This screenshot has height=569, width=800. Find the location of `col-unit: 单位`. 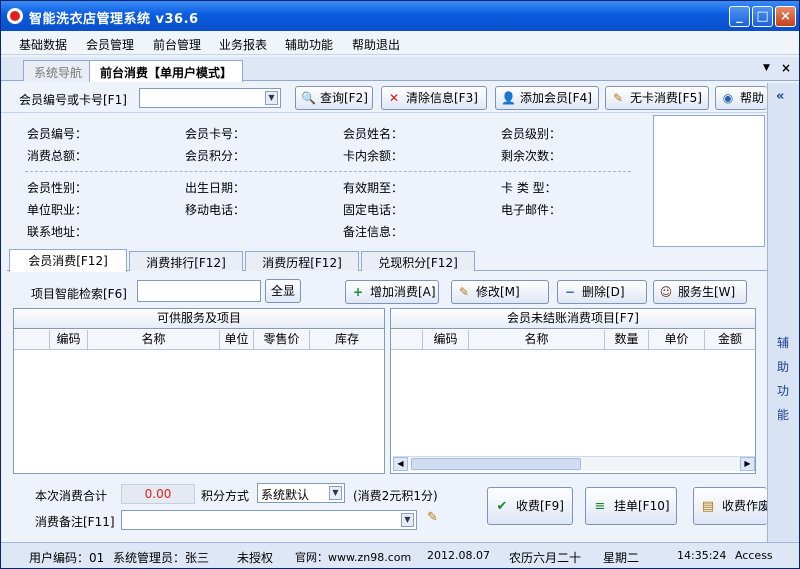

col-unit: 单位 is located at coordinates (237, 339).